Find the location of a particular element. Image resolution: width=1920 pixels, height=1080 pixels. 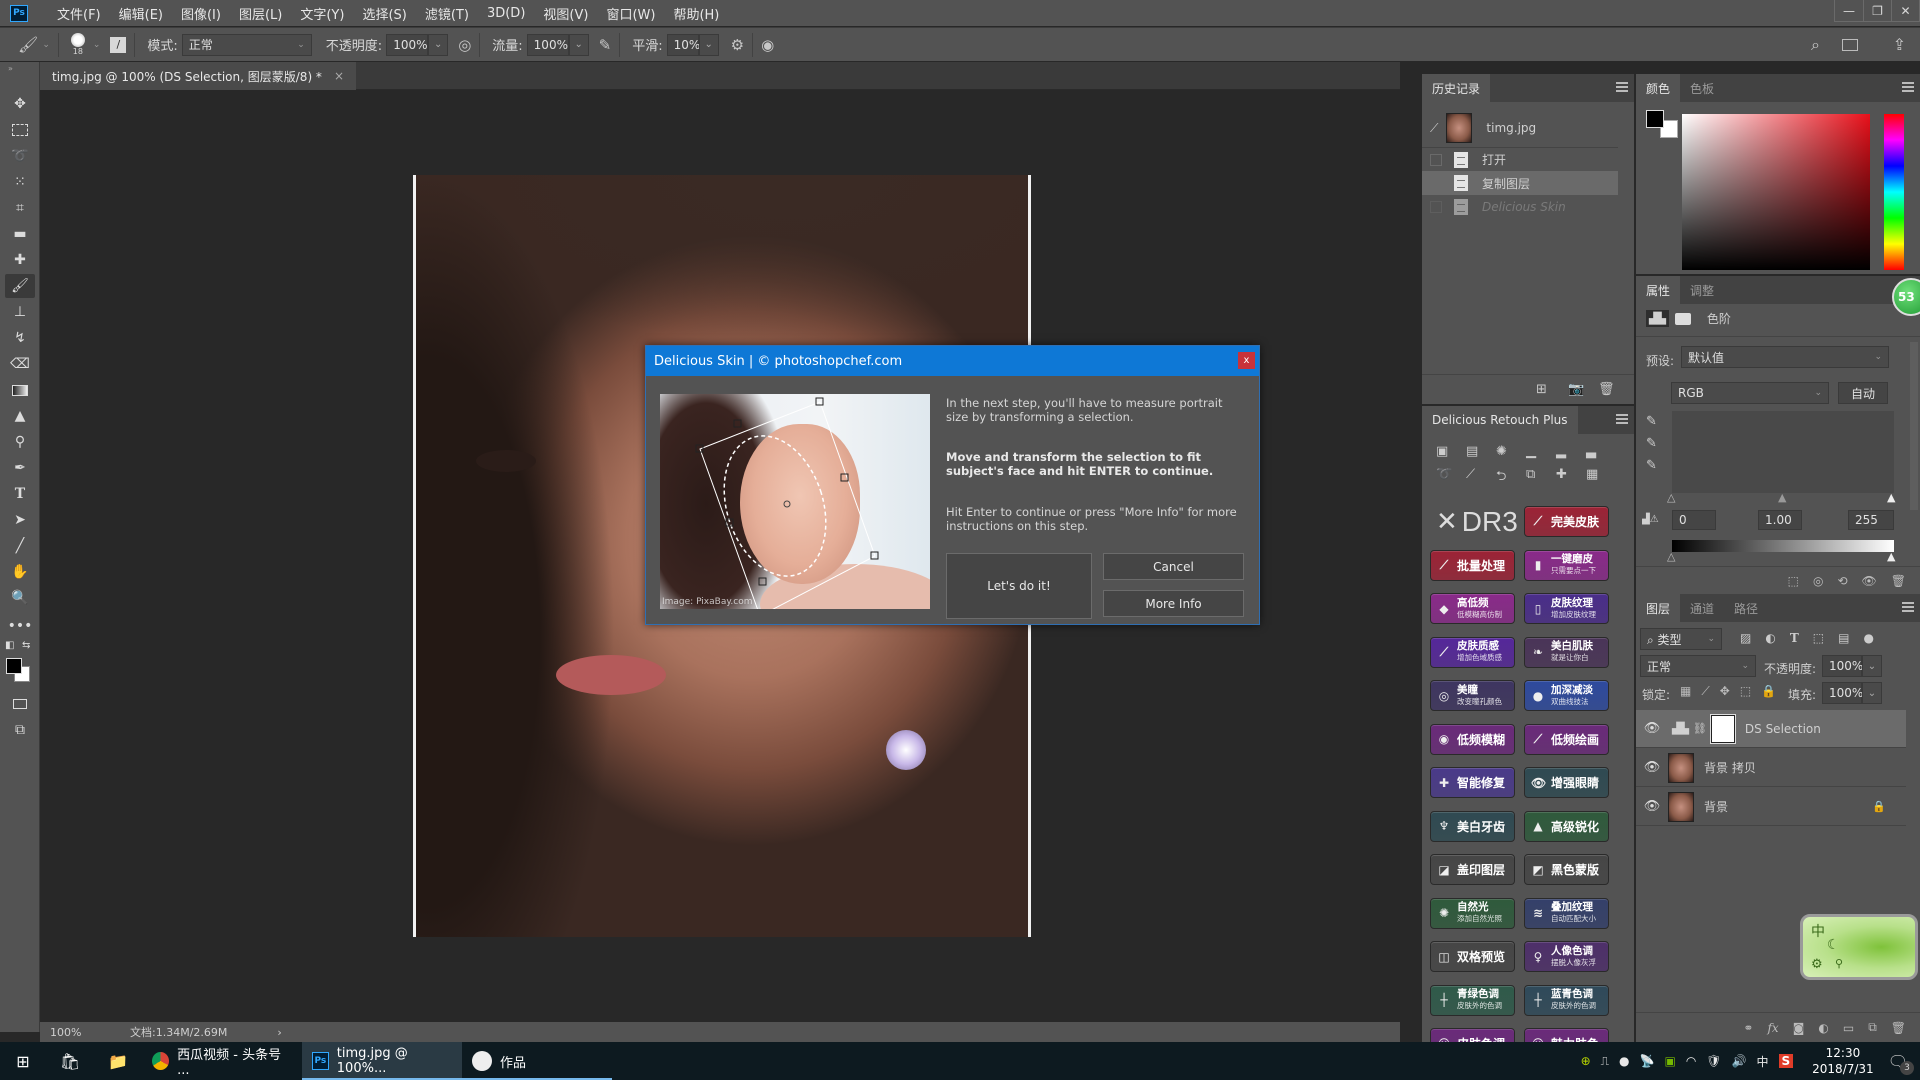

tab-paths: 路径 is located at coordinates (1746, 608).